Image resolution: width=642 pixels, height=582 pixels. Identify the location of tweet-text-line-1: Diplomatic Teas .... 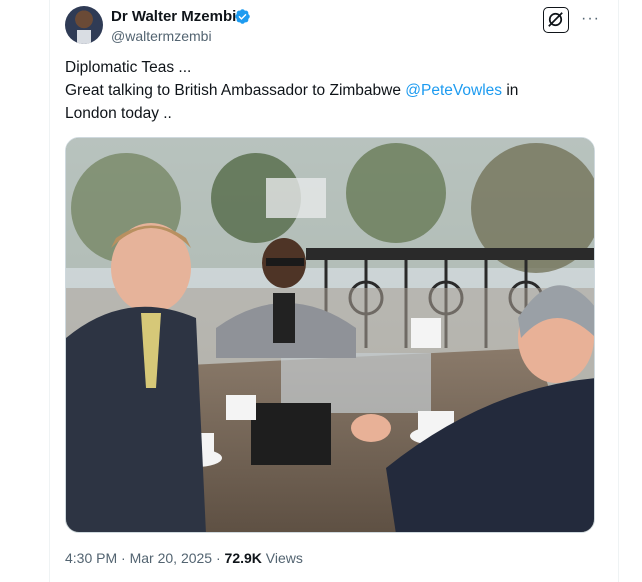
(128, 67).